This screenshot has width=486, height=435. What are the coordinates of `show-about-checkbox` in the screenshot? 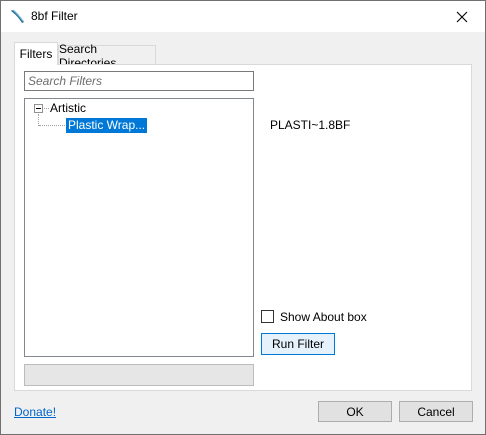 It's located at (267, 316).